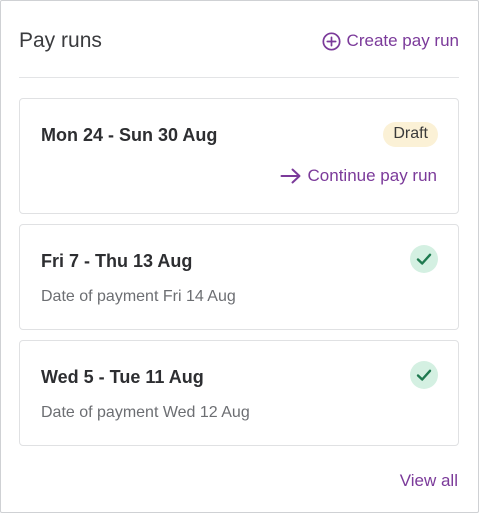 Image resolution: width=479 pixels, height=513 pixels. I want to click on payment-date: Date of payment Wed 12 Aug, so click(145, 412).